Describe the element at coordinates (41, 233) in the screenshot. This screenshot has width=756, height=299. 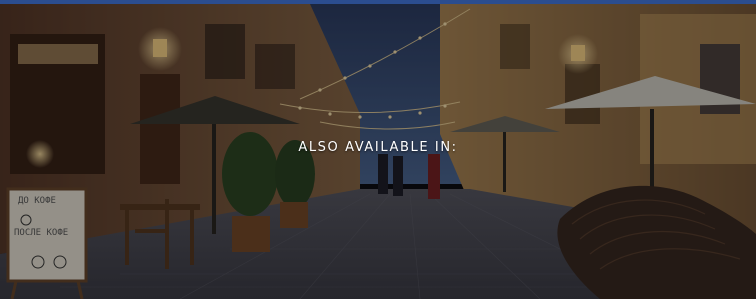
I see `chalkboard-line-2: ПОСЛЕ КОФЕ` at that location.